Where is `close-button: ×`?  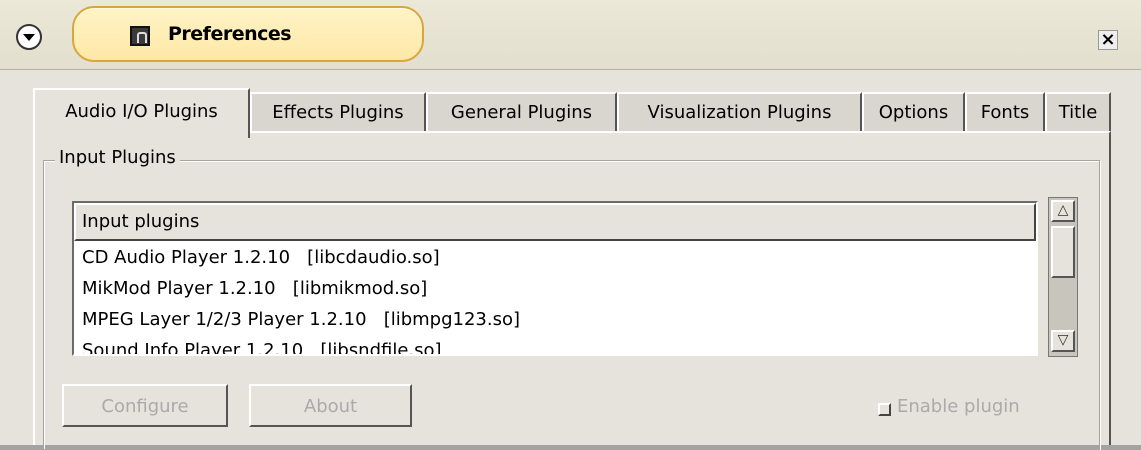 close-button: × is located at coordinates (1108, 40).